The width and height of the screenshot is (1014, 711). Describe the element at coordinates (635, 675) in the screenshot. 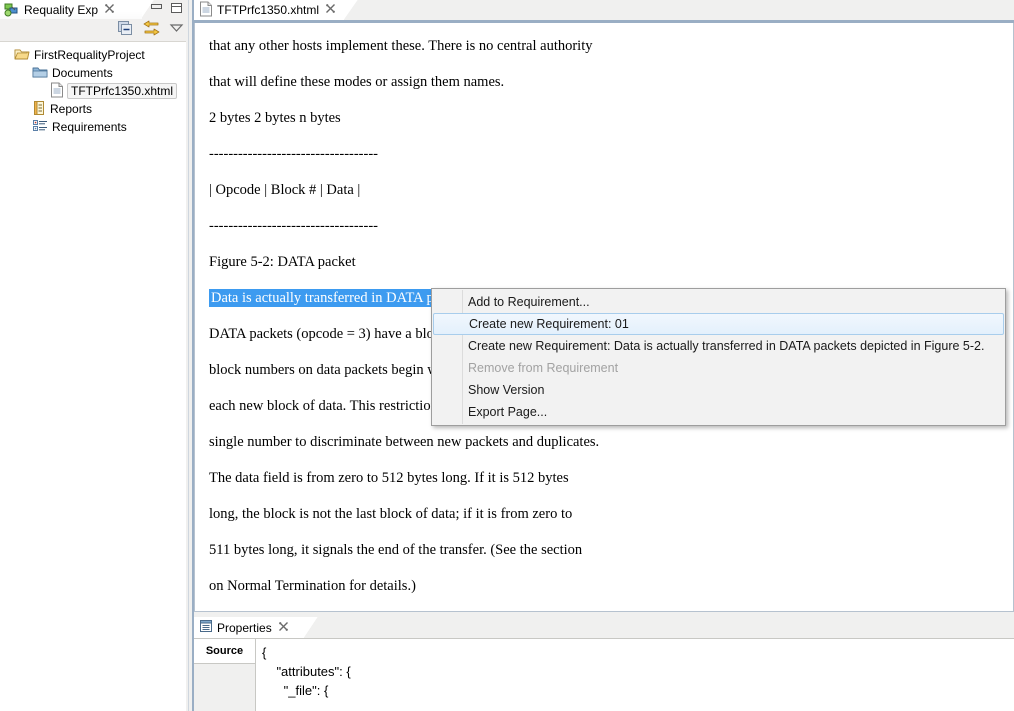

I see `properties-source-content: { "attributes": { "_file": {` at that location.